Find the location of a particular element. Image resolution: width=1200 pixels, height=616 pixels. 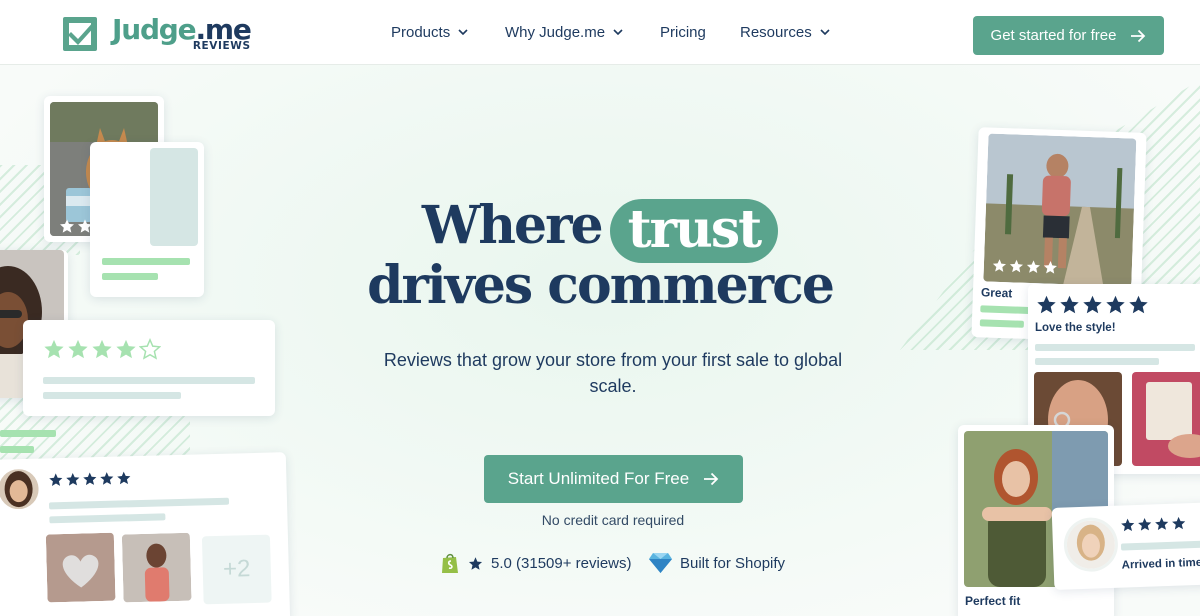

four-star-rating is located at coordinates (103, 349).